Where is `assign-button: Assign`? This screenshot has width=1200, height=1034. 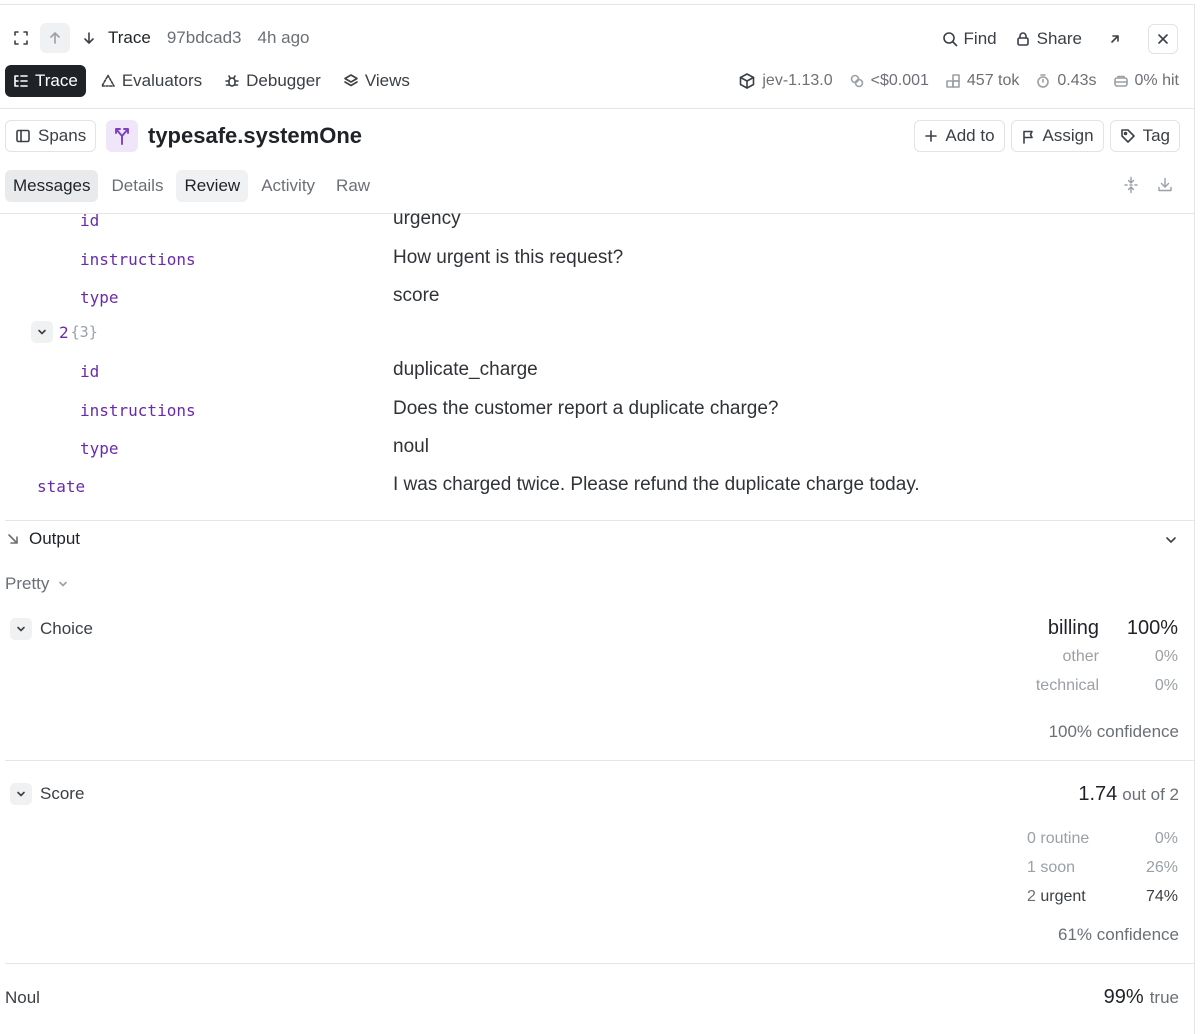
assign-button: Assign is located at coordinates (1057, 136).